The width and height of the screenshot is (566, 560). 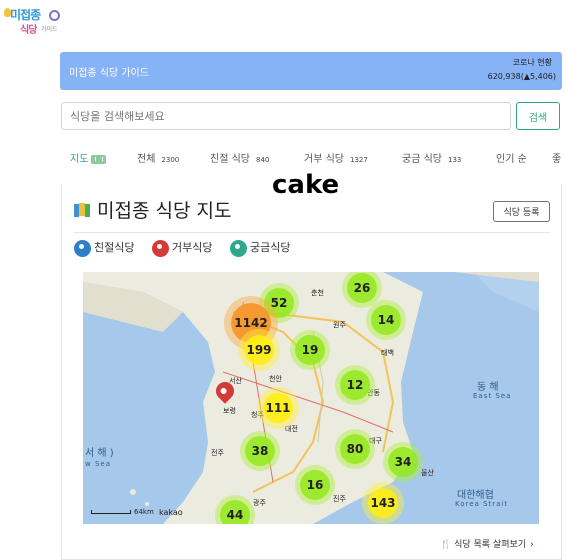 I want to click on map-icon, so click(x=99, y=159).